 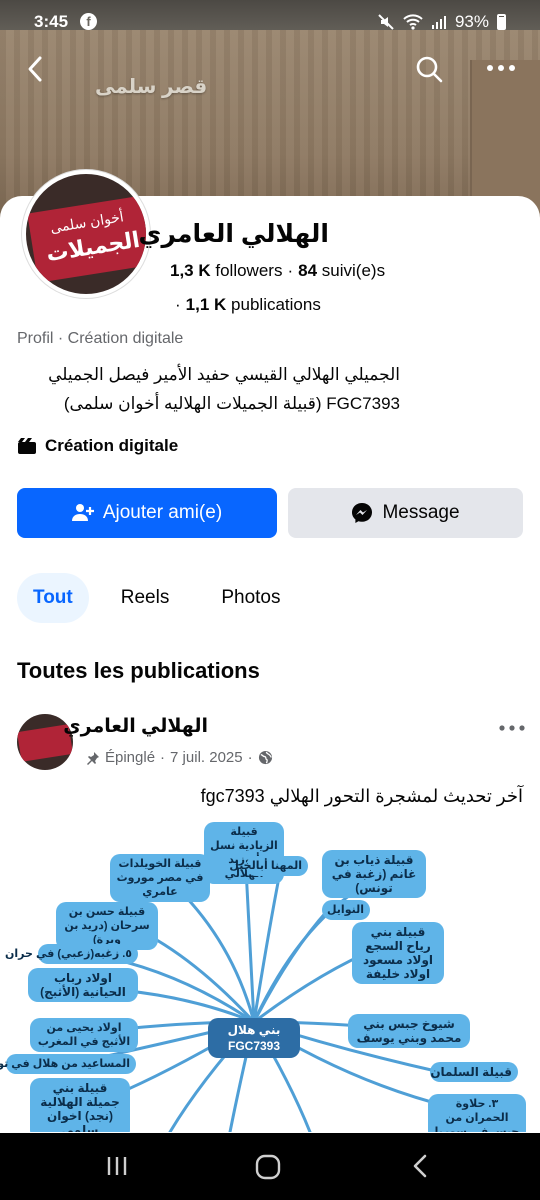 What do you see at coordinates (112, 445) in the screenshot?
I see `category-label: Création digitale` at bounding box center [112, 445].